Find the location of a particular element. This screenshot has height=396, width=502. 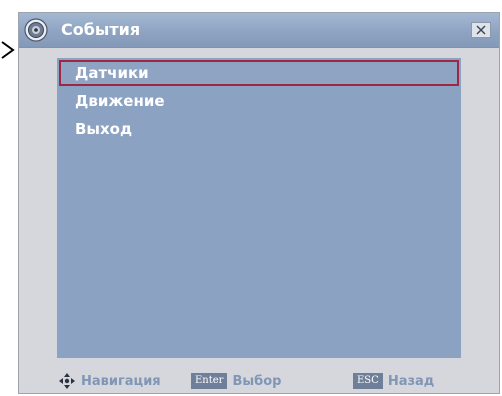

webcam-icon is located at coordinates (36, 30).